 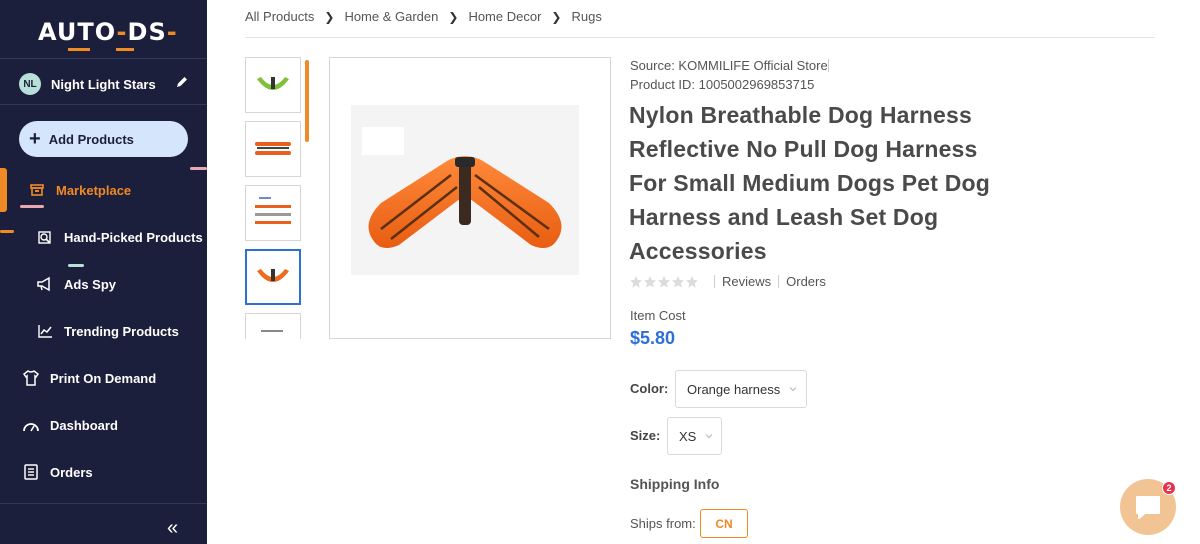 I want to click on sidebar-item-marketplace: Marketplace, so click(x=79, y=190).